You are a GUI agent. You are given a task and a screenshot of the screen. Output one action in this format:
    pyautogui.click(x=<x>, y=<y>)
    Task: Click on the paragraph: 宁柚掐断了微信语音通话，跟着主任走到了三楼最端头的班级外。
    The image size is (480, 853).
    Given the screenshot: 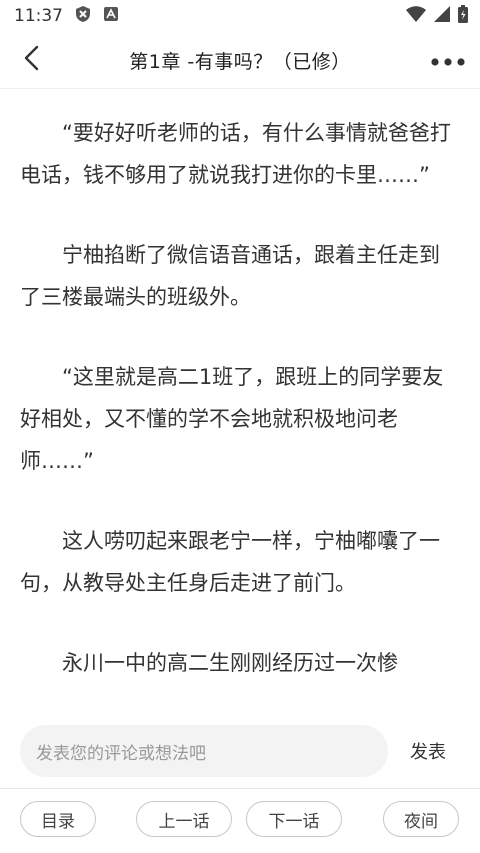 What is the action you would take?
    pyautogui.click(x=230, y=276)
    